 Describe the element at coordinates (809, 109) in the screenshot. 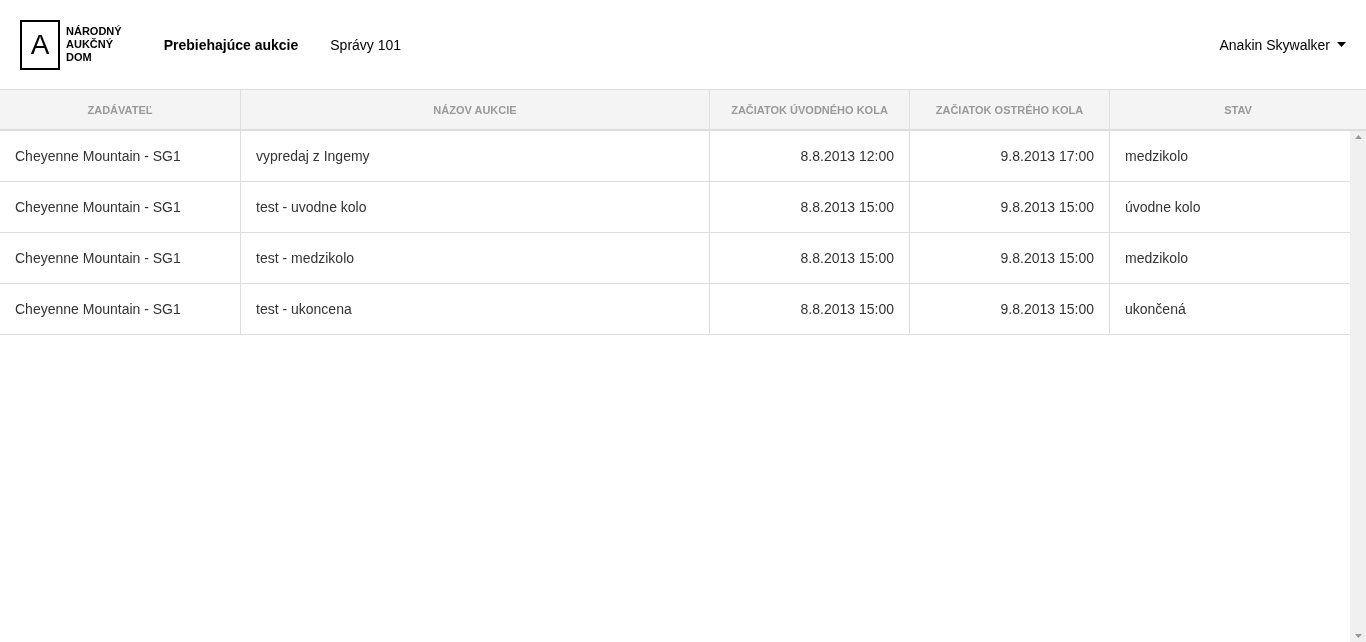

I see `column-header: ZAČIATOK ÚVODNÉHO KOLA` at that location.